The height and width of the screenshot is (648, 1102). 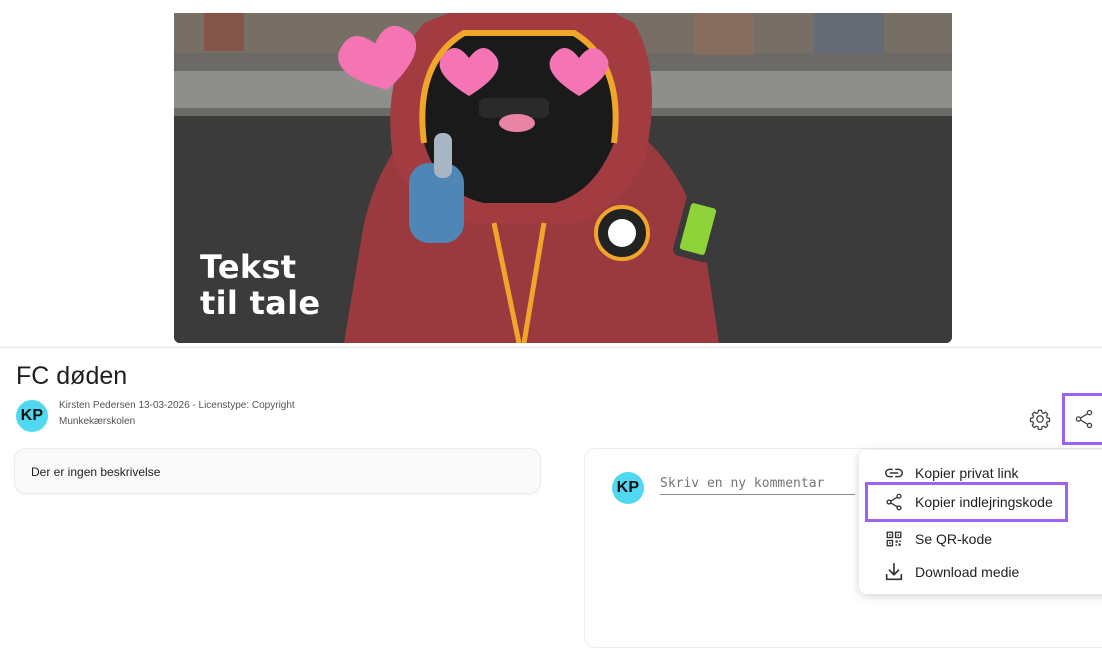 What do you see at coordinates (967, 473) in the screenshot?
I see `menu-item-label: Kopier privat link` at bounding box center [967, 473].